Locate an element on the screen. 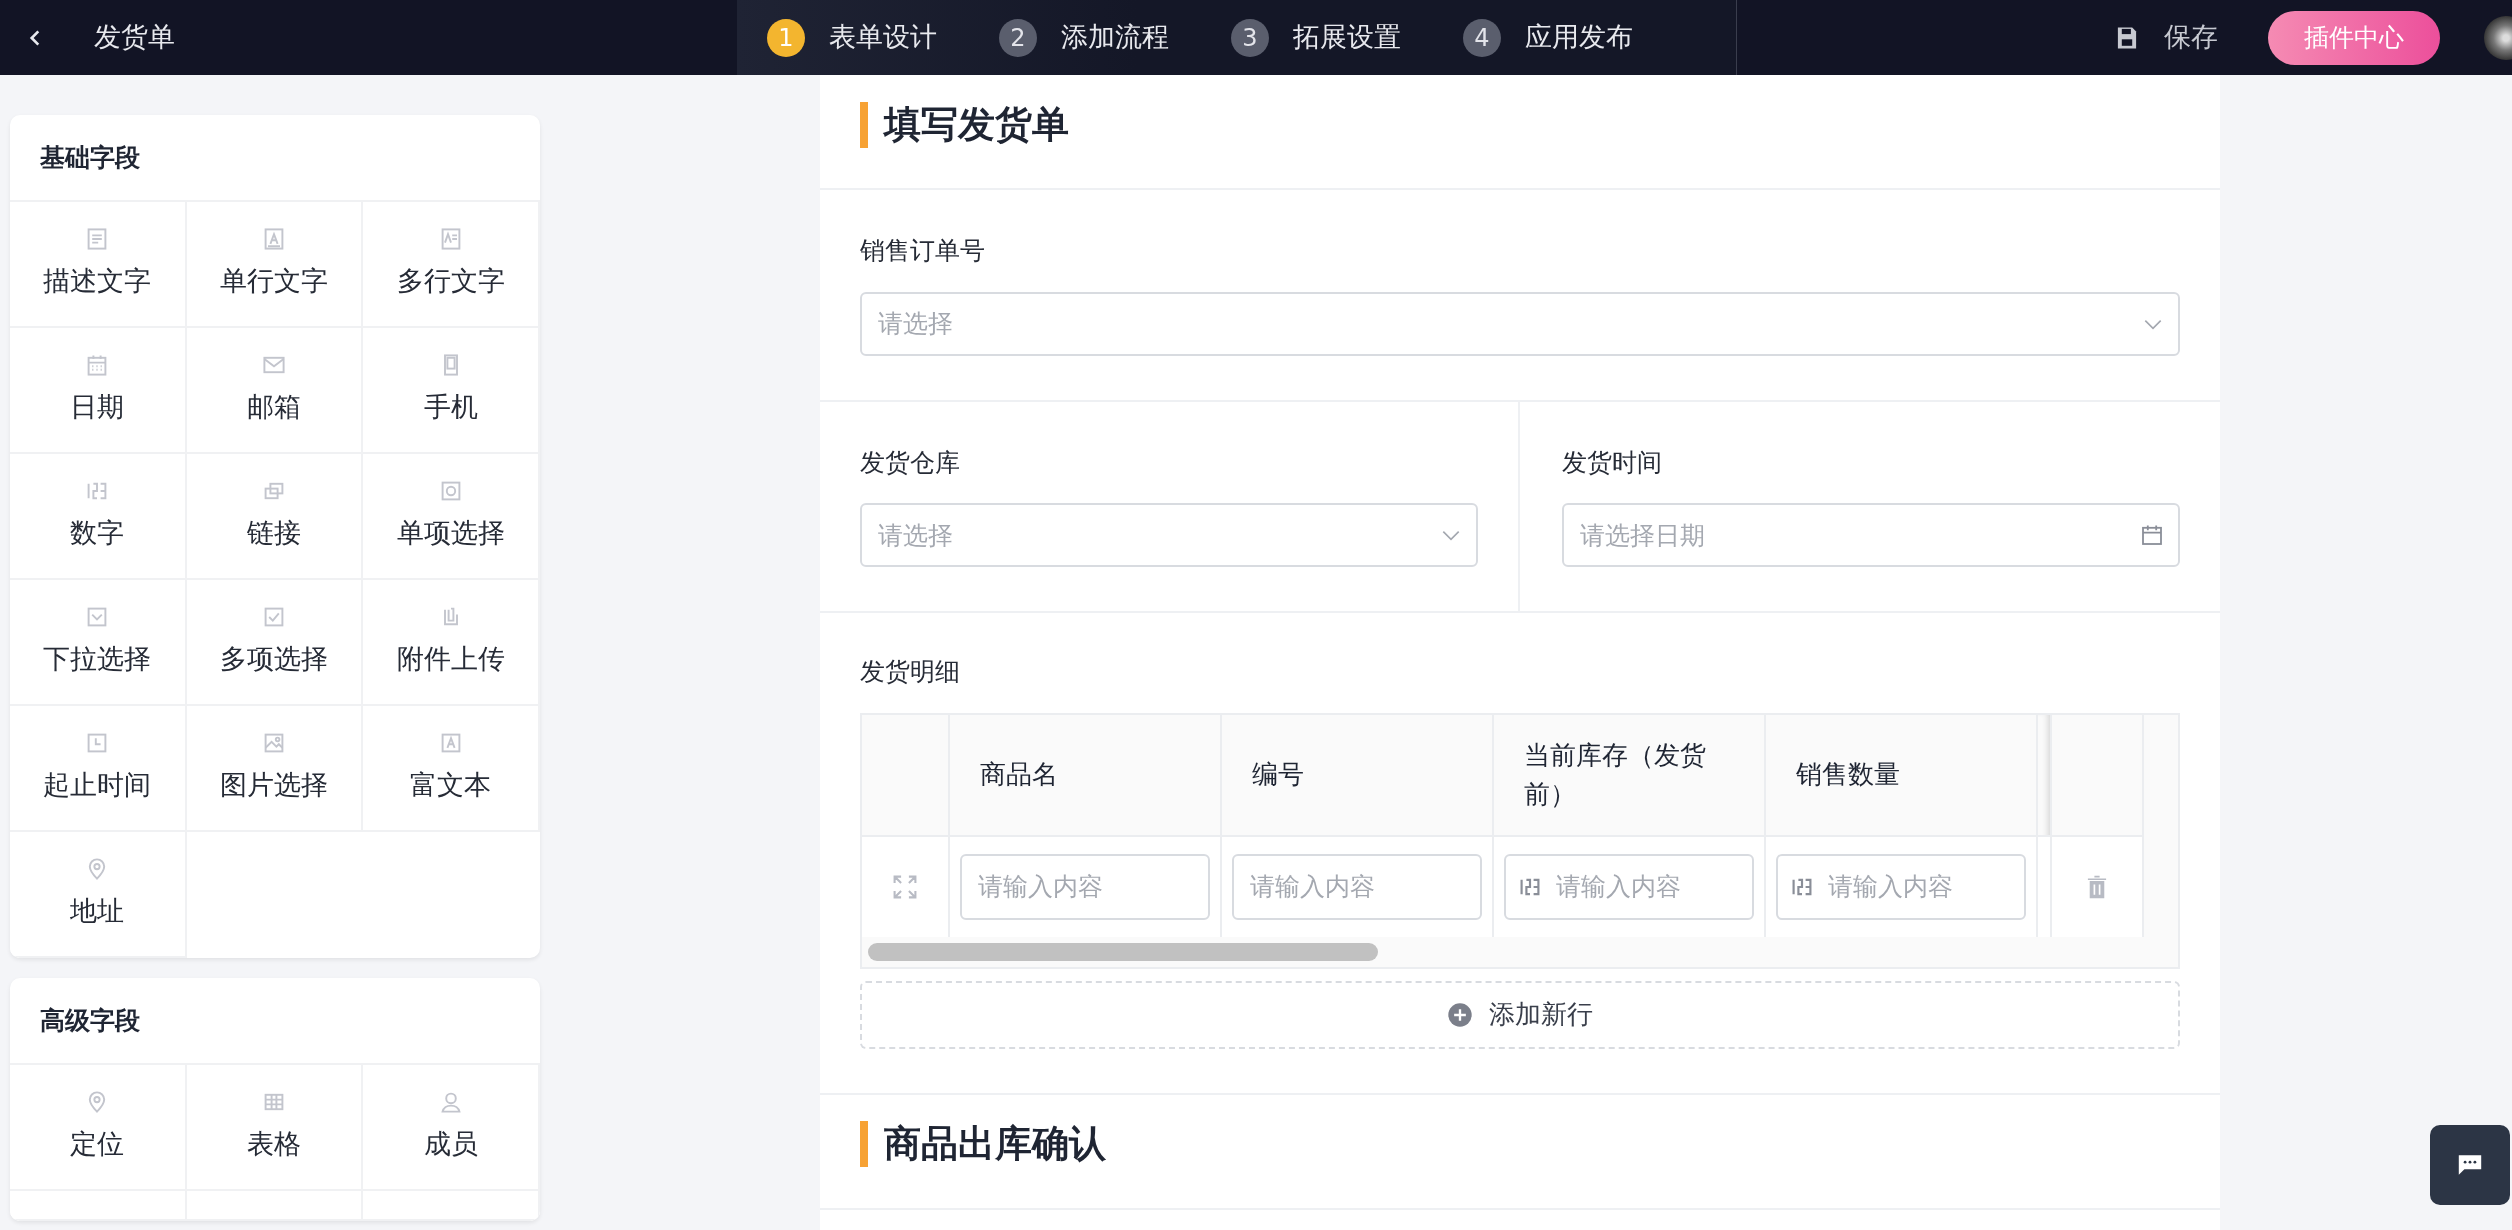 The image size is (2512, 1230). field-type-item: 邮箱 is located at coordinates (275, 391).